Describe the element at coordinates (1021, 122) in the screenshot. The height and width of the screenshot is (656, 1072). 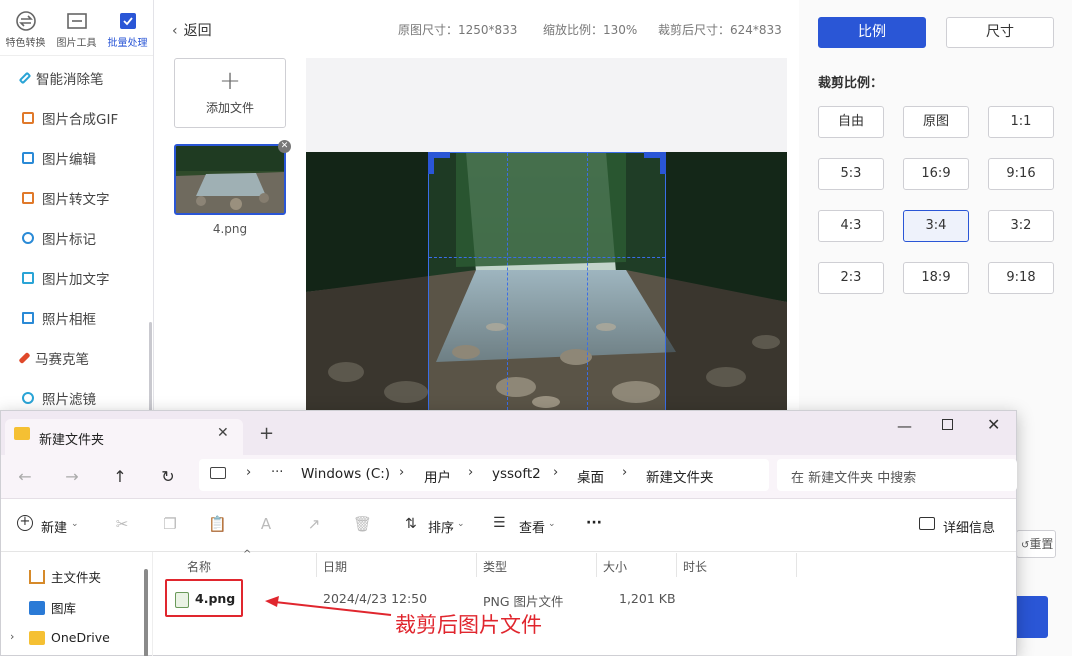
I see `ratio-1-1-button: 1:1` at that location.